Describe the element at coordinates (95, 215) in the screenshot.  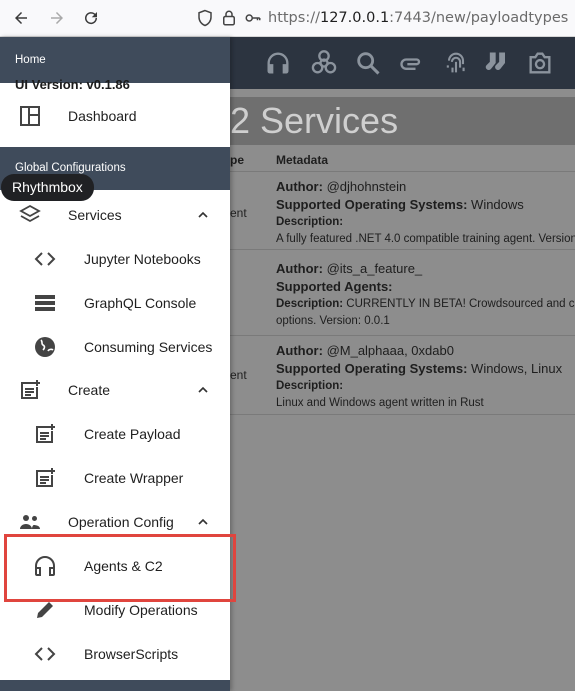
I see `nav-label: Services` at that location.